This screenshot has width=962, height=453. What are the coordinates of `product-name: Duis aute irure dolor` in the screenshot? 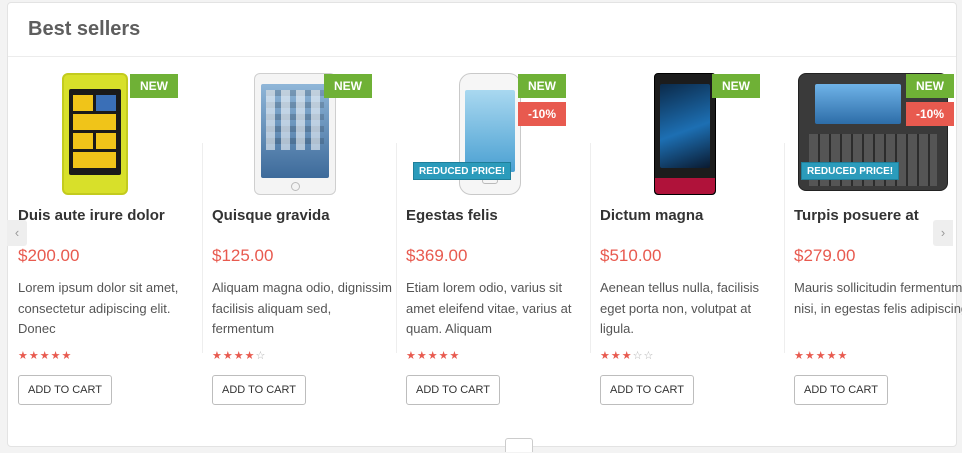 It's located at (91, 215).